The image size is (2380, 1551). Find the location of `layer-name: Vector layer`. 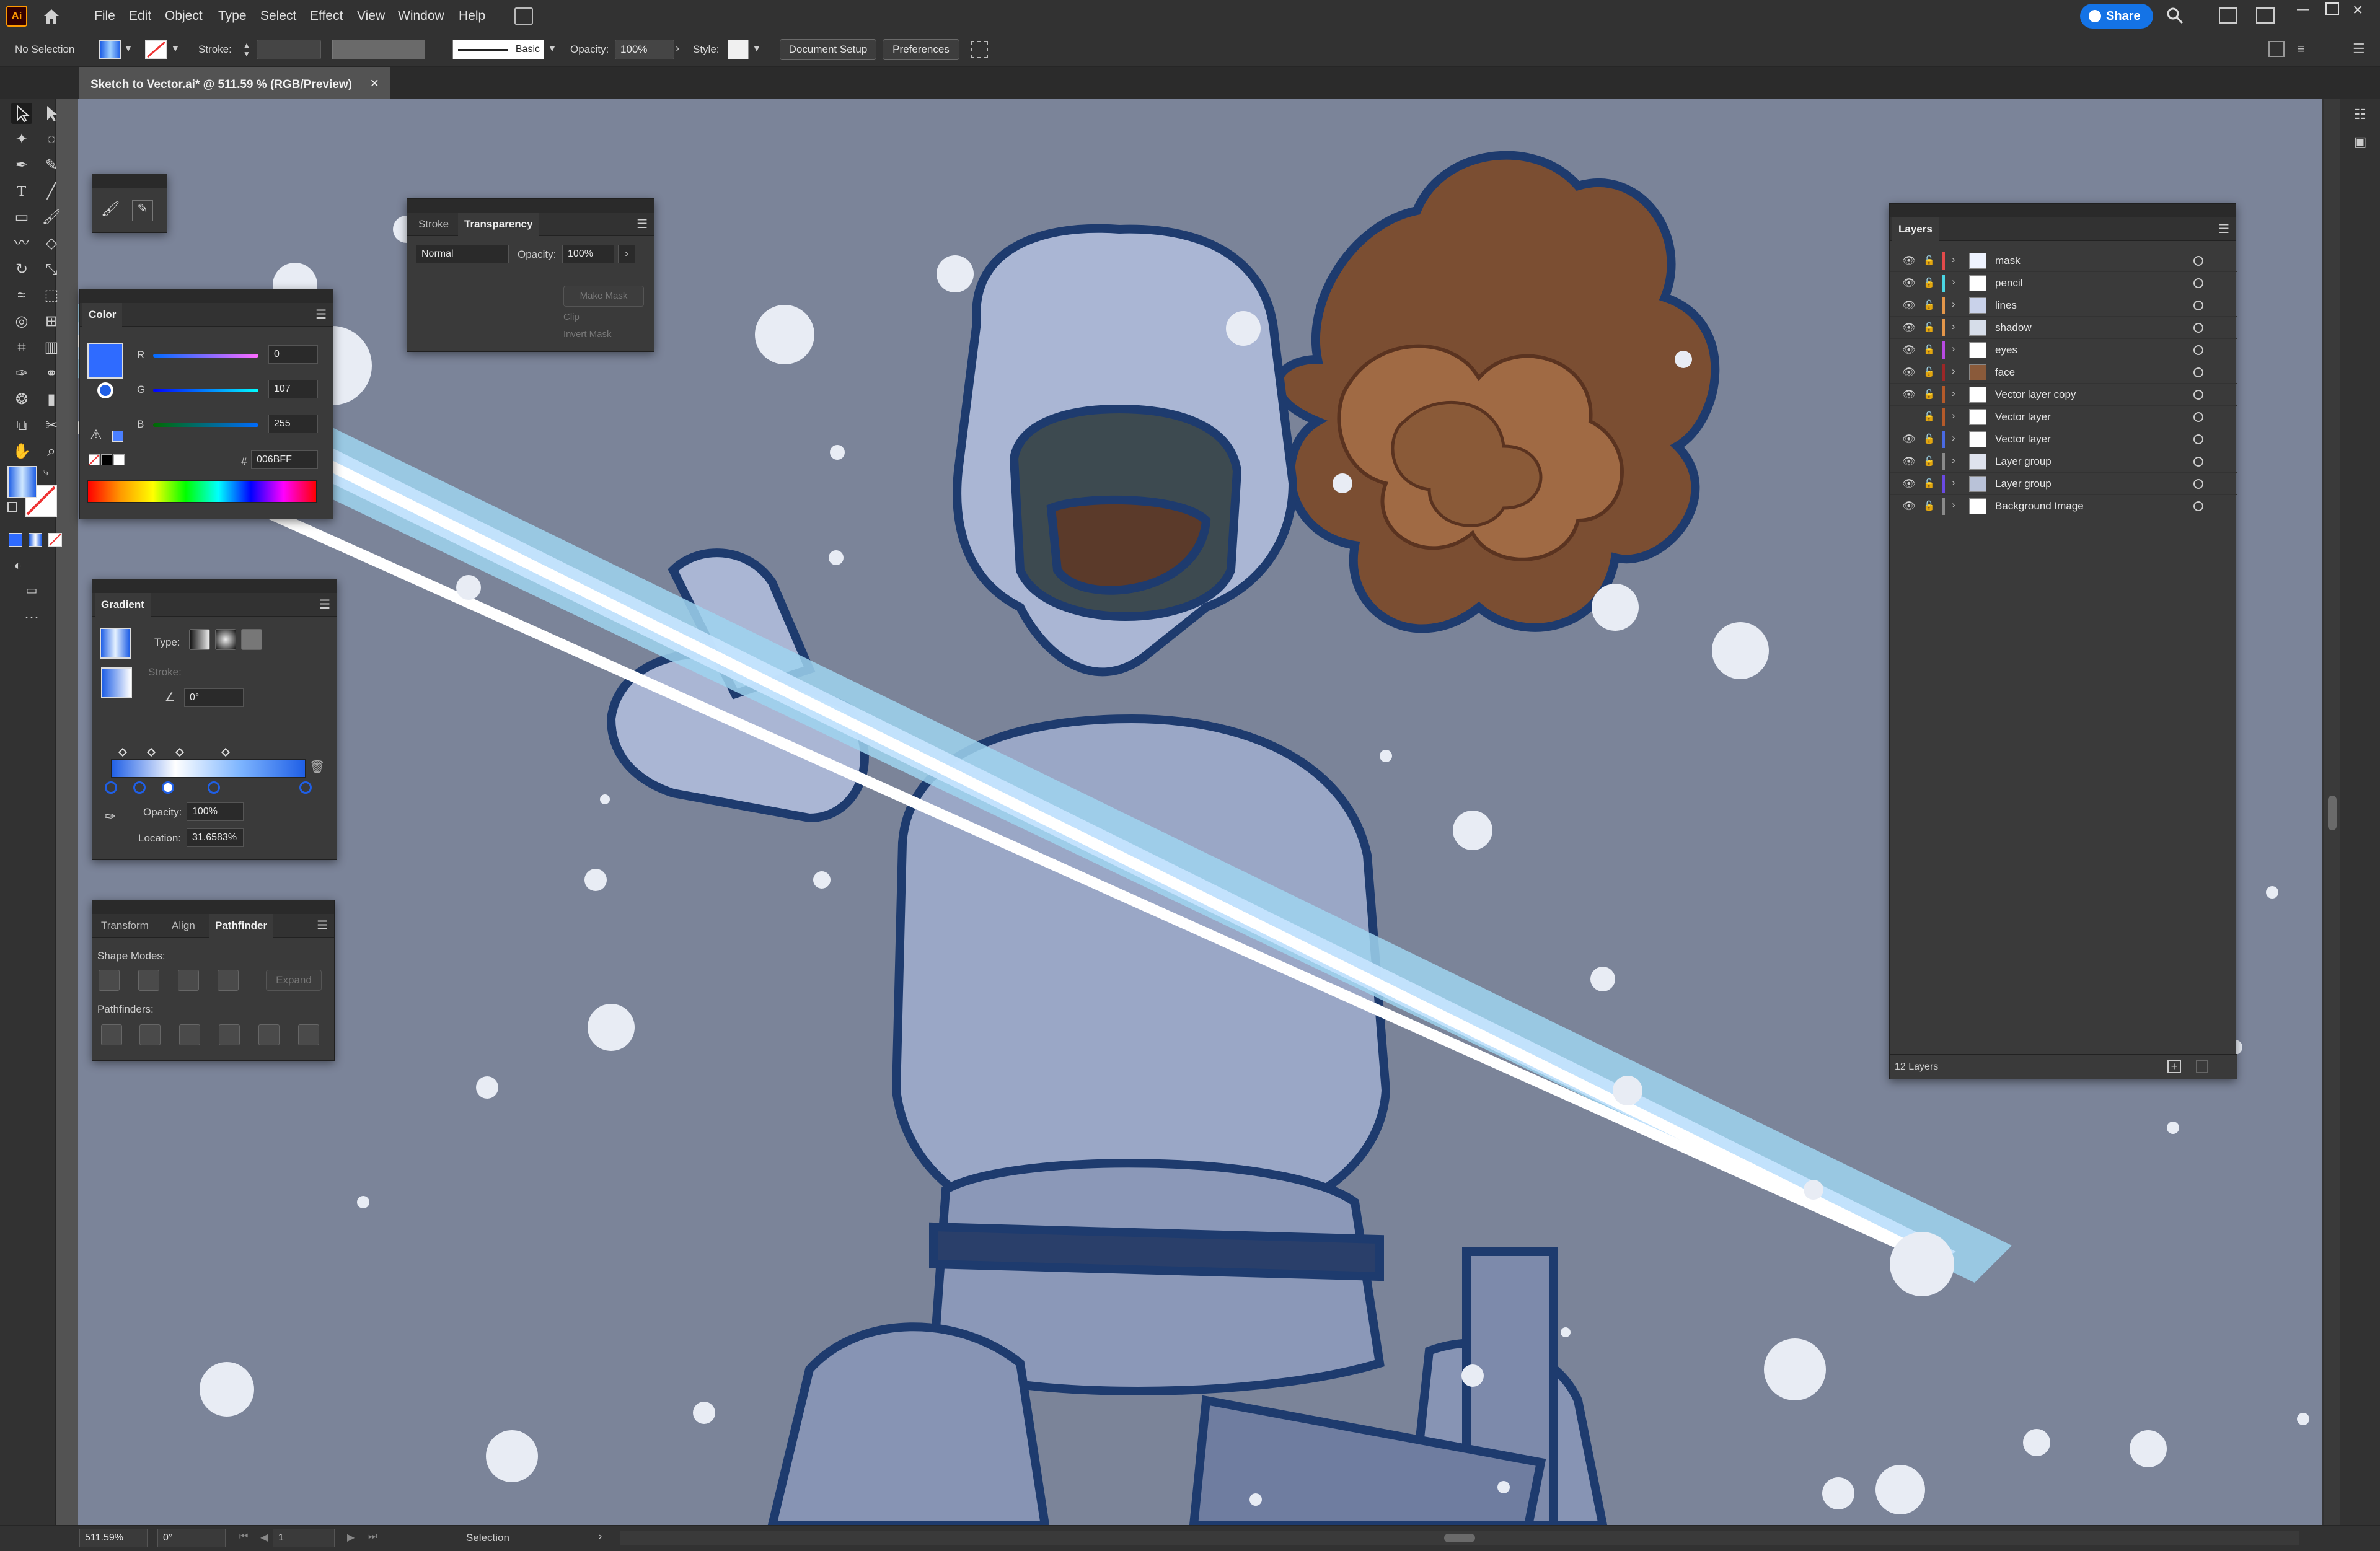

layer-name: Vector layer is located at coordinates (2023, 439).